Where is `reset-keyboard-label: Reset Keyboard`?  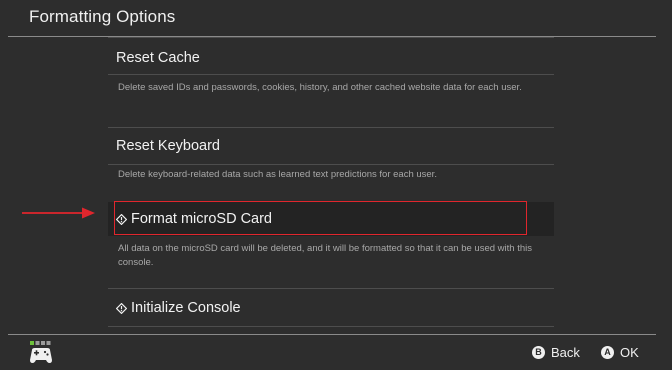
reset-keyboard-label: Reset Keyboard is located at coordinates (168, 146).